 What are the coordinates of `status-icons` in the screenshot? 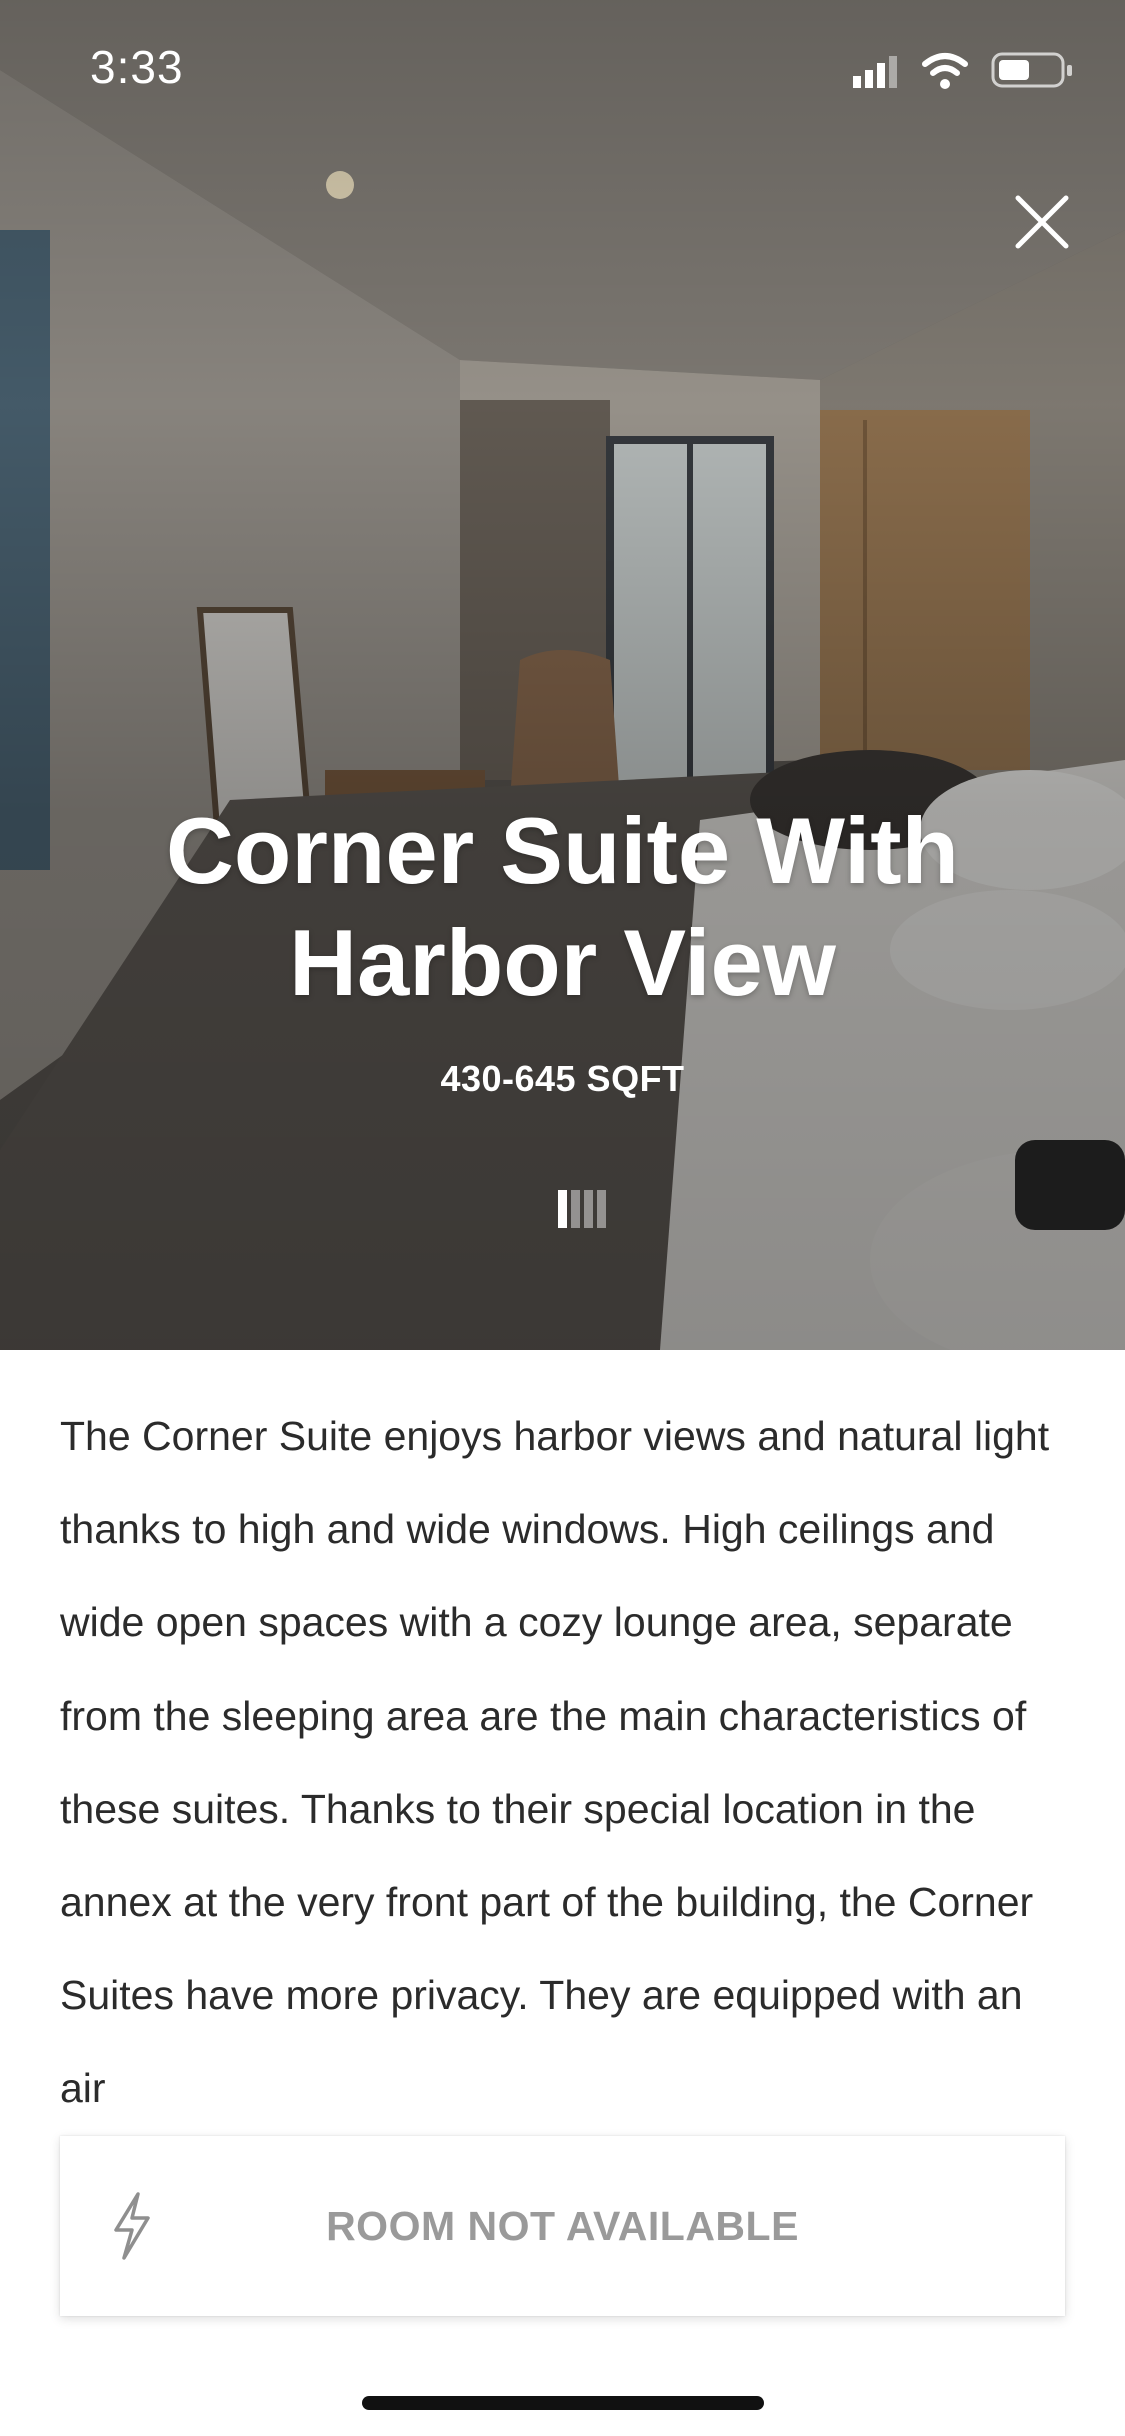 It's located at (962, 70).